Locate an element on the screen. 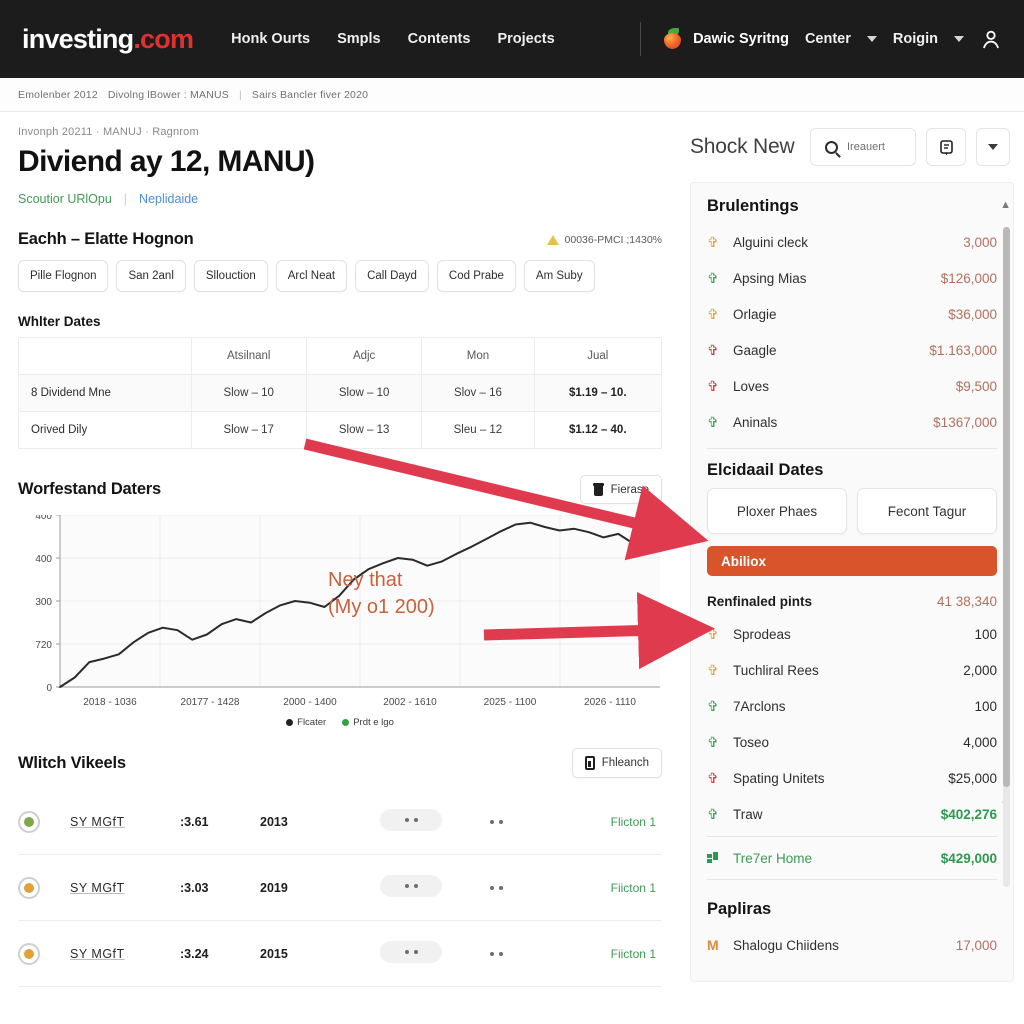  side-item-name: Aninals is located at coordinates (755, 422).